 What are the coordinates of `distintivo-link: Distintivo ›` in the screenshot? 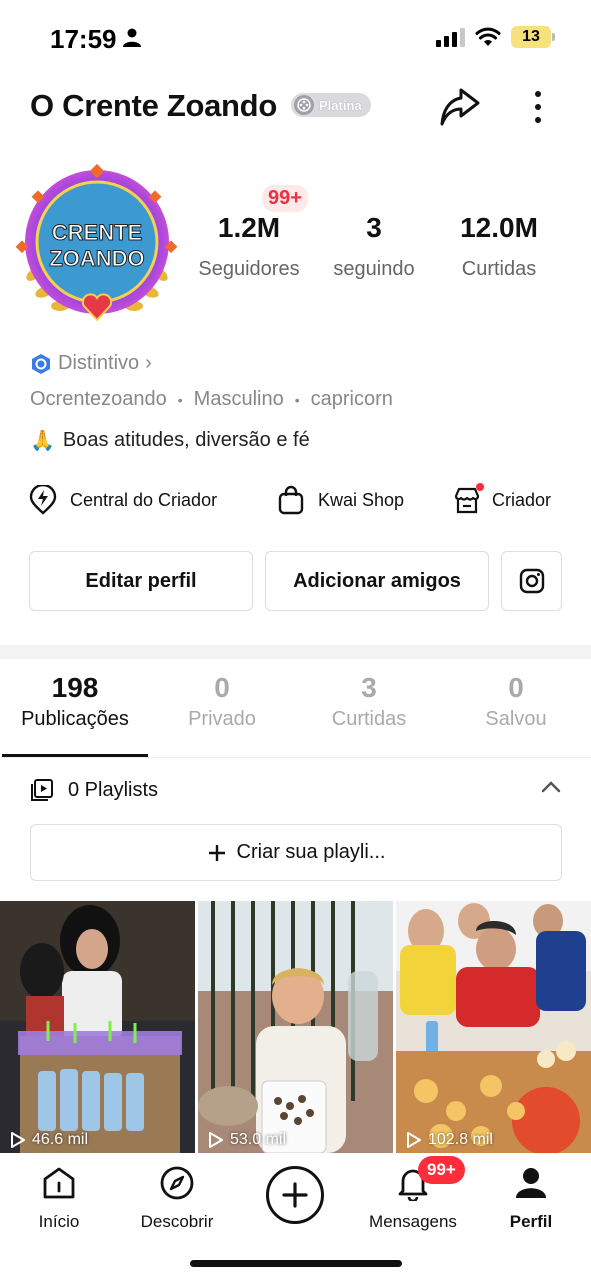 It's located at (91, 363).